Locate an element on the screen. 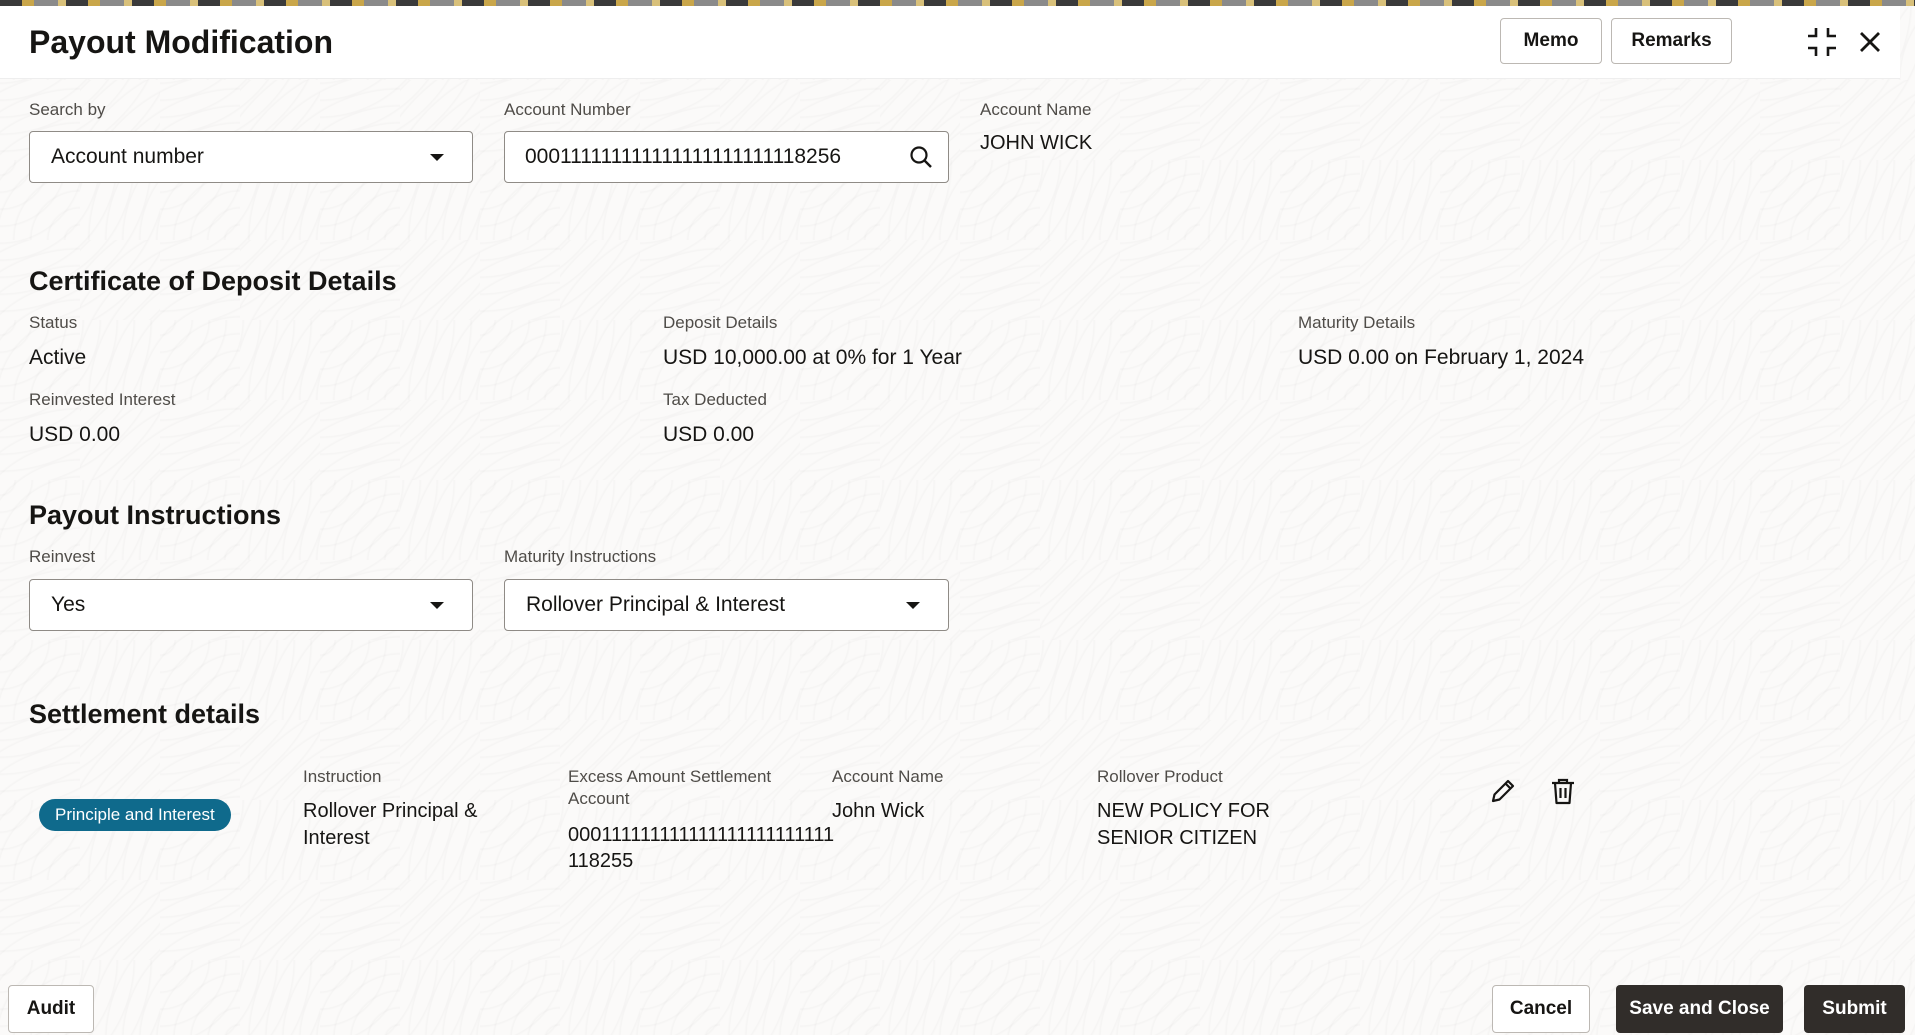 This screenshot has width=1915, height=1035. audit-button: Audit is located at coordinates (51, 1009).